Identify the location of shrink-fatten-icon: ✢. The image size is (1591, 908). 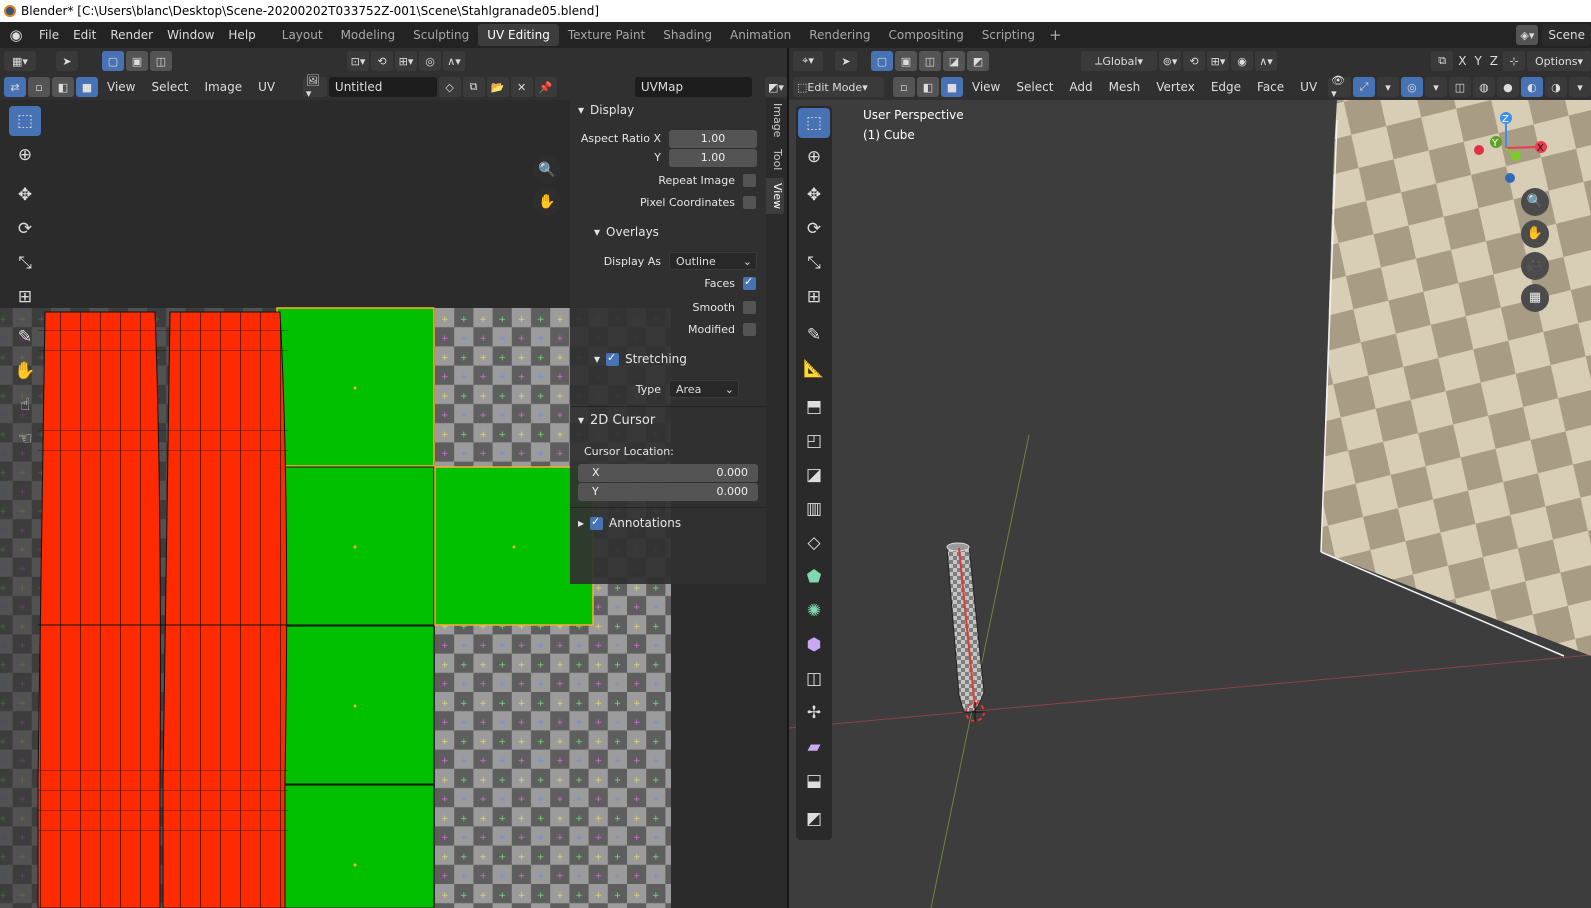
(814, 713).